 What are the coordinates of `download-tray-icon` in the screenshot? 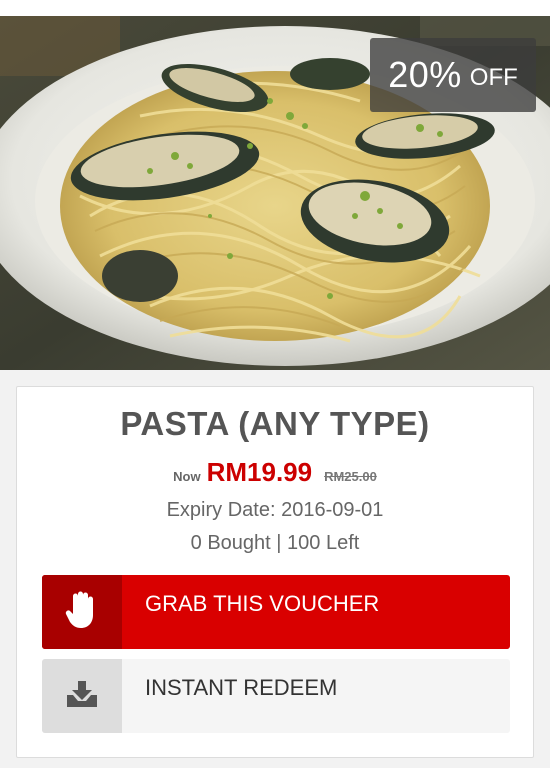 It's located at (82, 696).